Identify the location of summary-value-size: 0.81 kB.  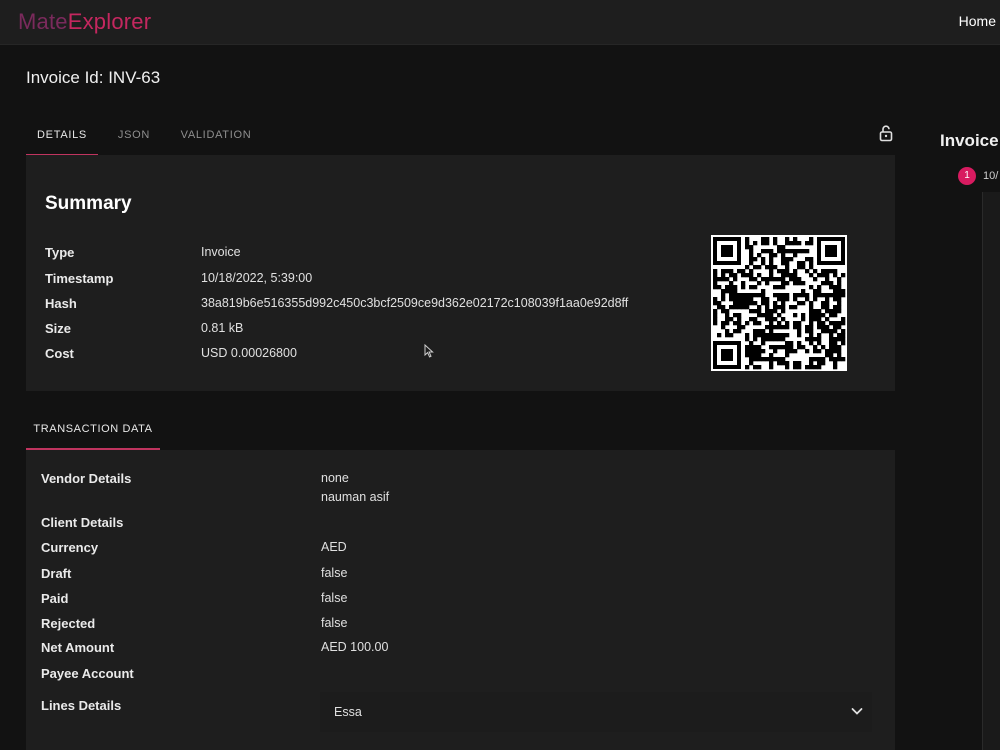
(222, 328).